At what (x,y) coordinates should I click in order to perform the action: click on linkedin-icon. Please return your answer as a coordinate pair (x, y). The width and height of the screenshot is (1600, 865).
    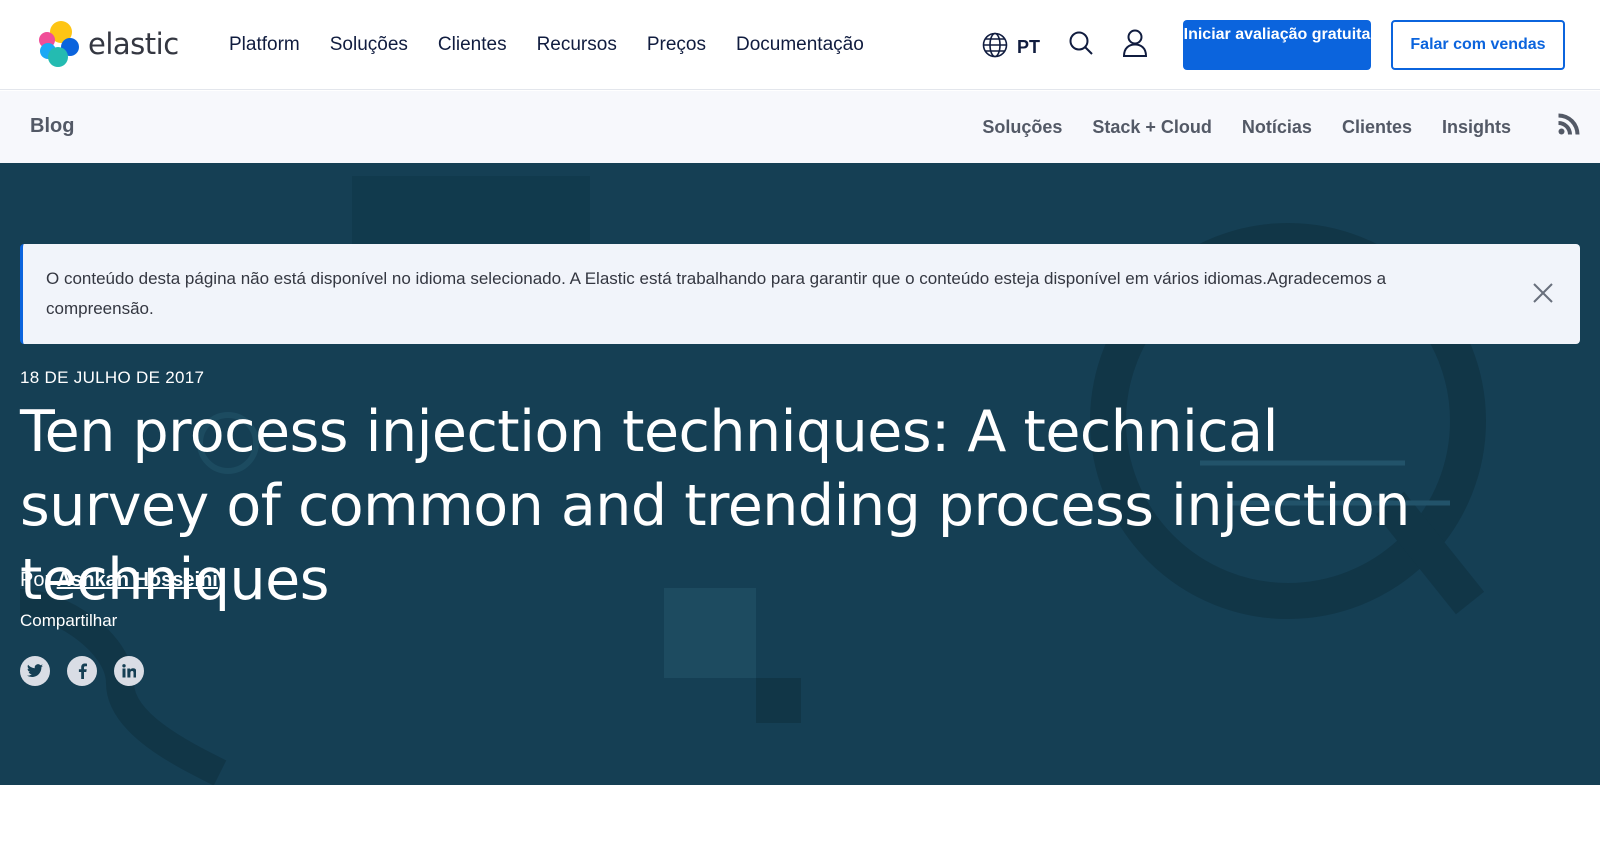
    Looking at the image, I should click on (129, 671).